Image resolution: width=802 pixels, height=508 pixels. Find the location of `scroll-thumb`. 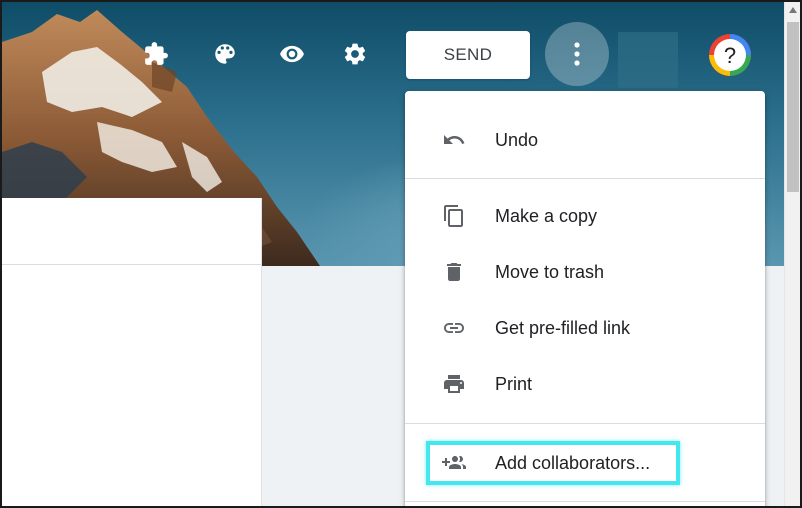

scroll-thumb is located at coordinates (793, 107).